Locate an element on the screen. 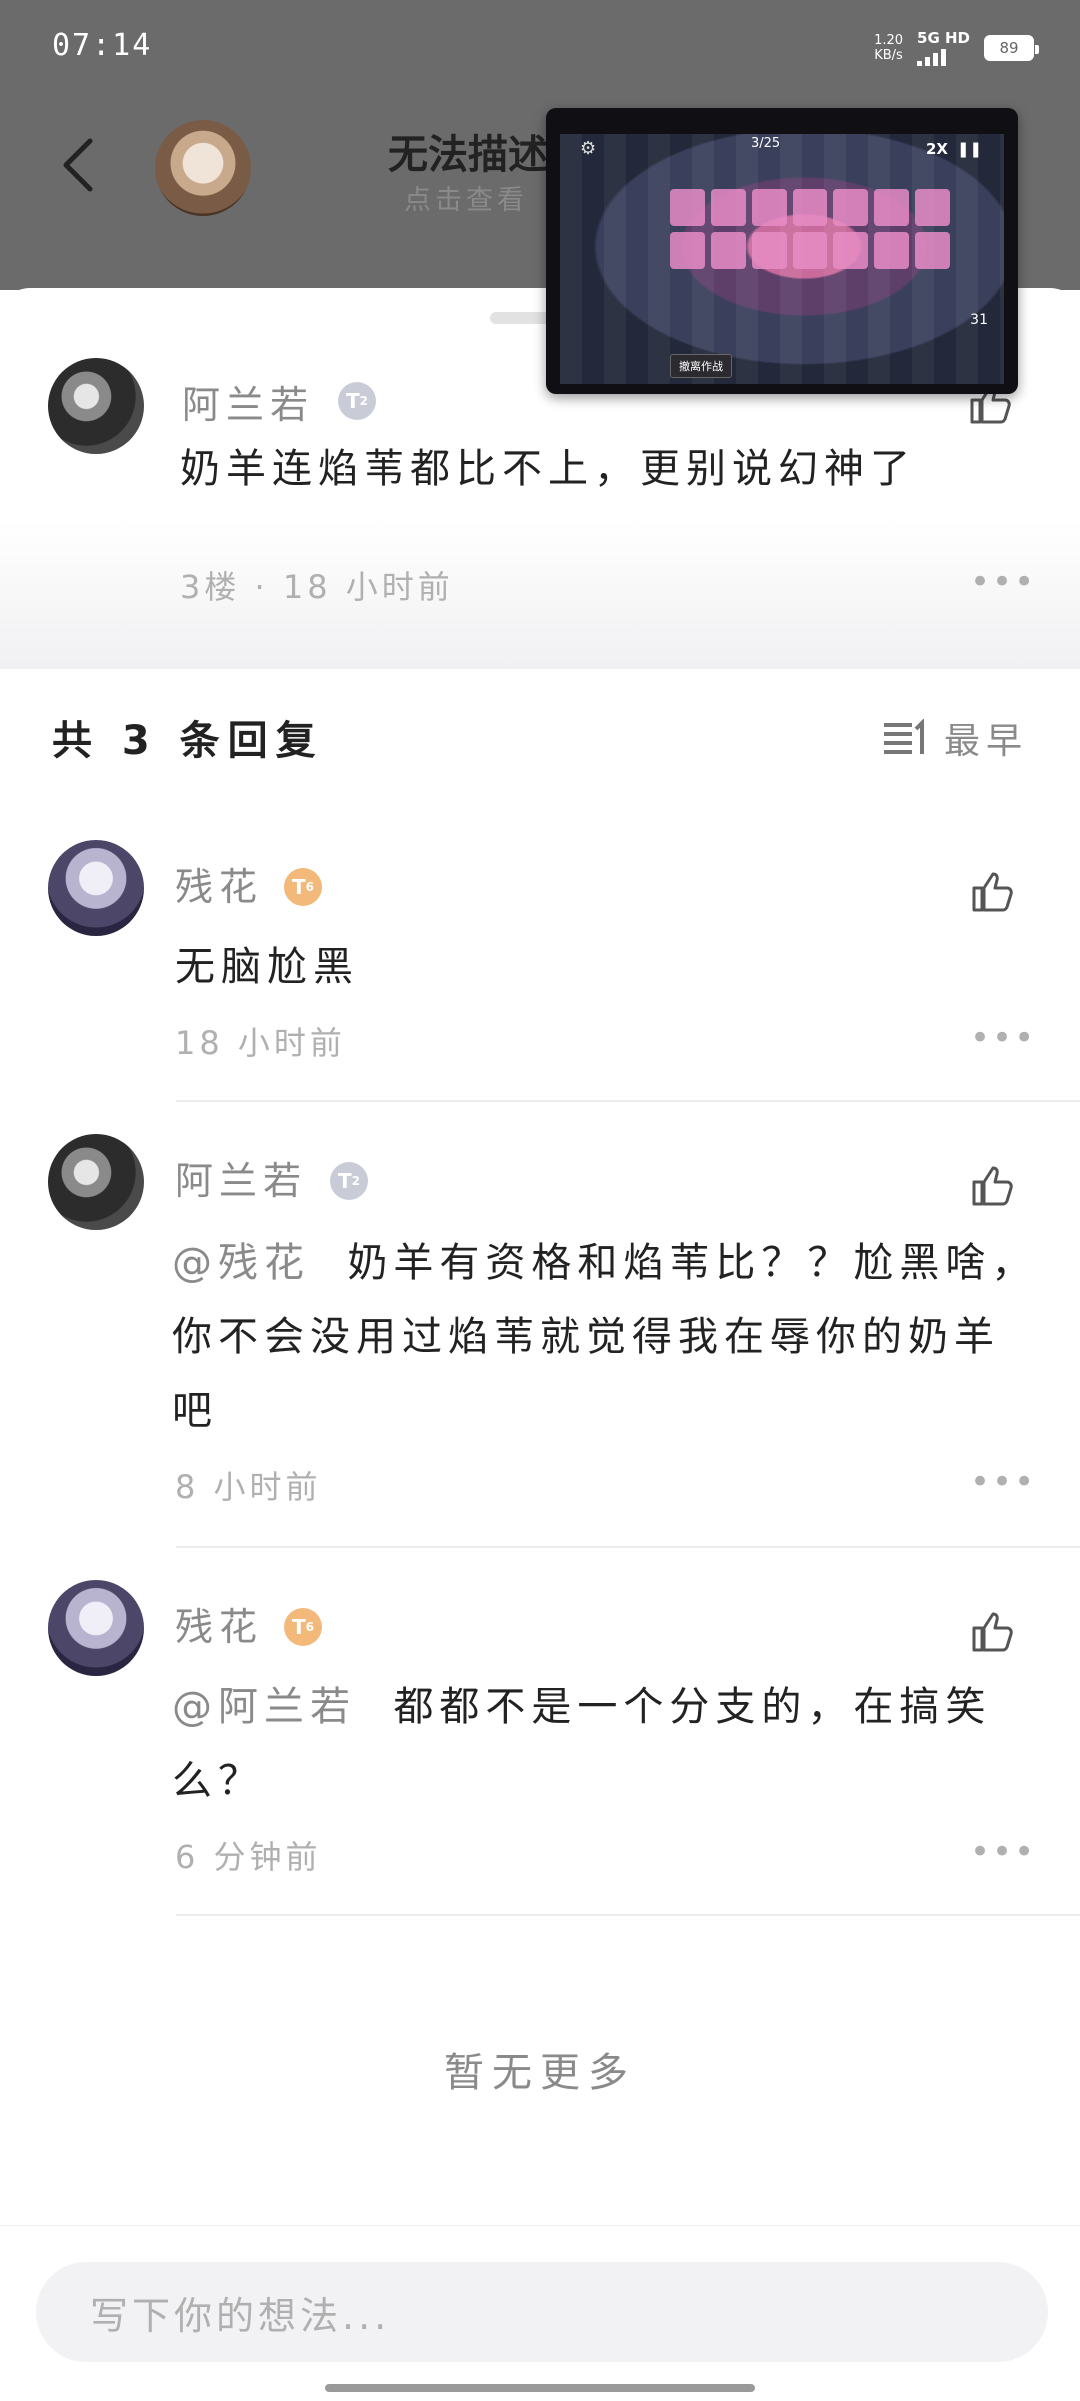 This screenshot has height=2401, width=1080. status-time: 07:14 is located at coordinates (102, 45).